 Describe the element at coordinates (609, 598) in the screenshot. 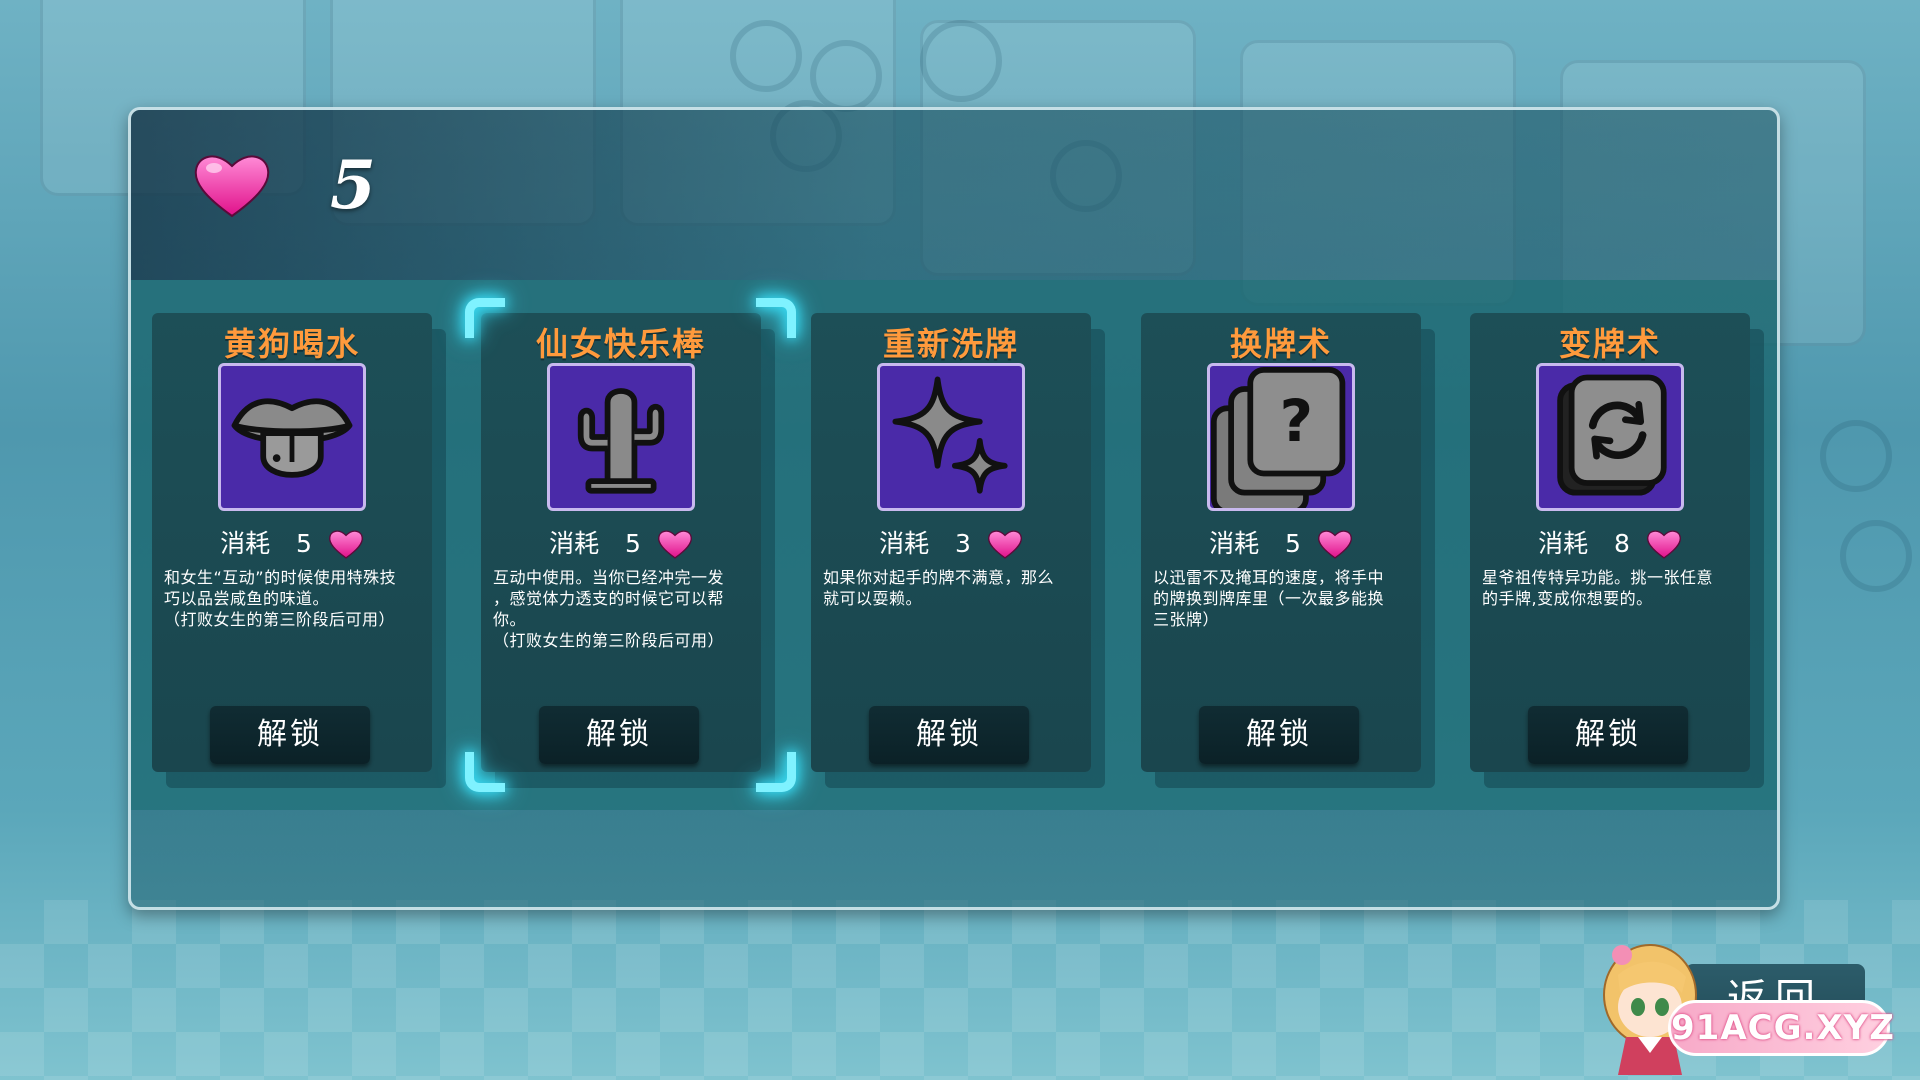

I see `description-line: ，感觉体力透支的时候它可以帮` at that location.